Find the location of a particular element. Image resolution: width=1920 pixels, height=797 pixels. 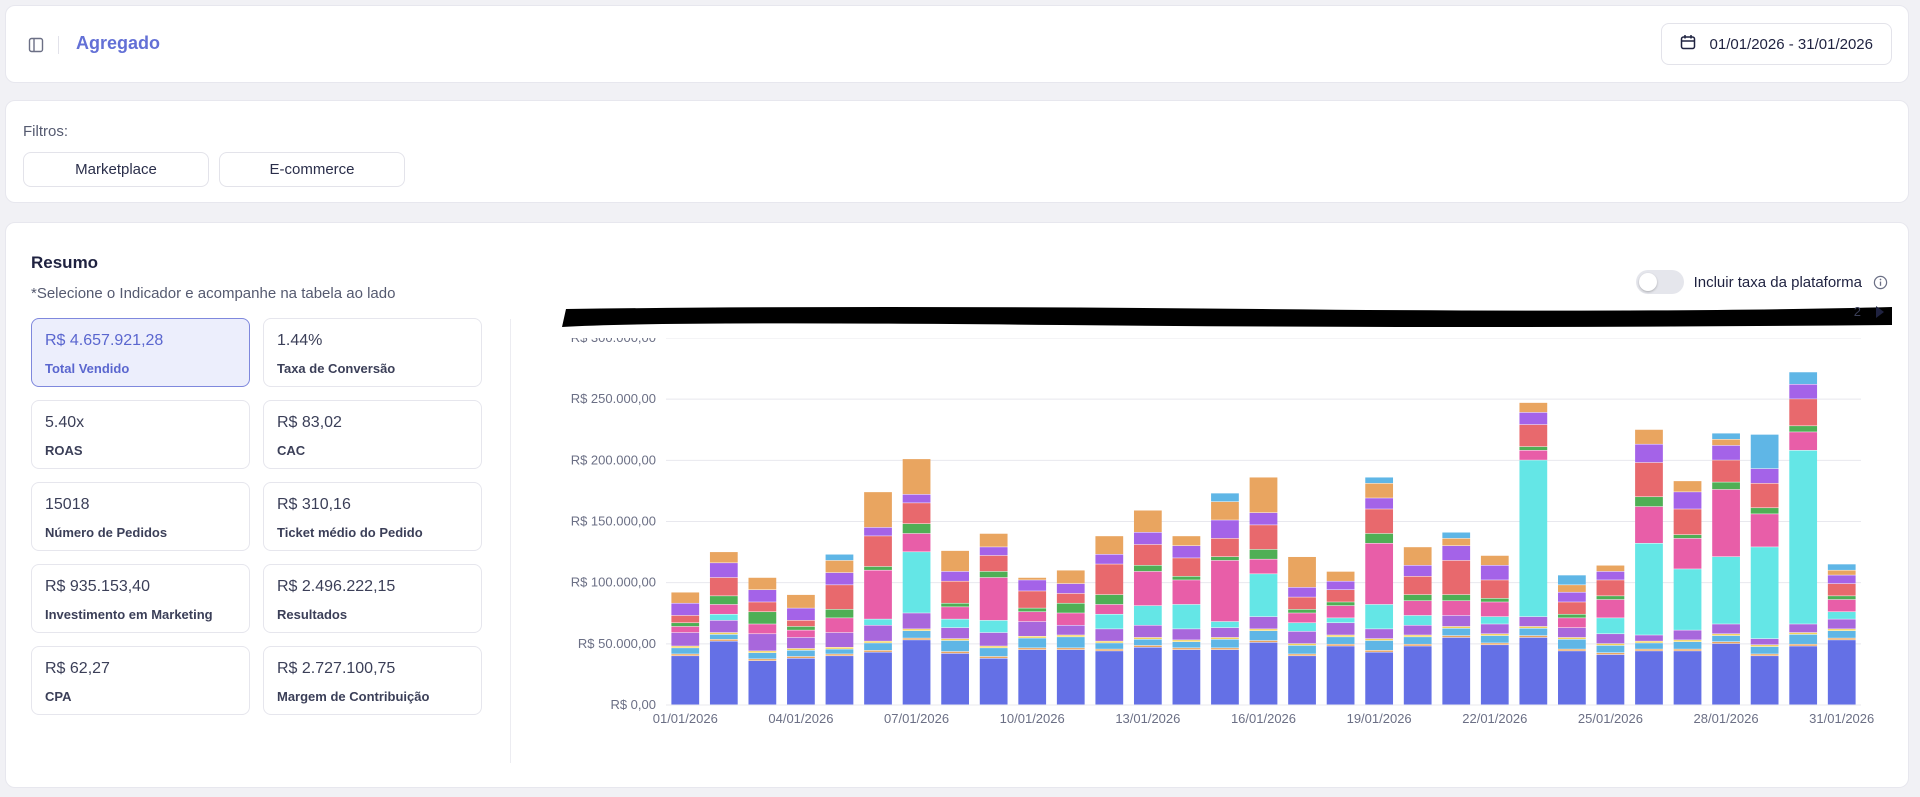

kpi-card-ticket-medio: R$ 310,16 Ticket médio do Pedido is located at coordinates (372, 516).